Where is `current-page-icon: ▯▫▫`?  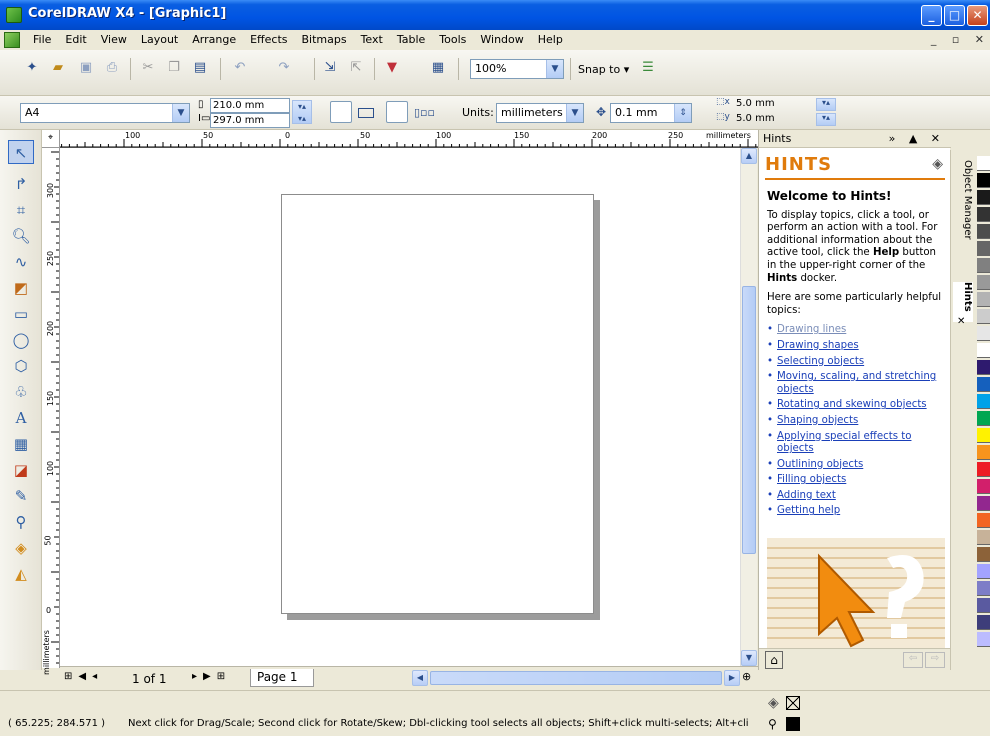 current-page-icon: ▯▫▫ is located at coordinates (424, 112).